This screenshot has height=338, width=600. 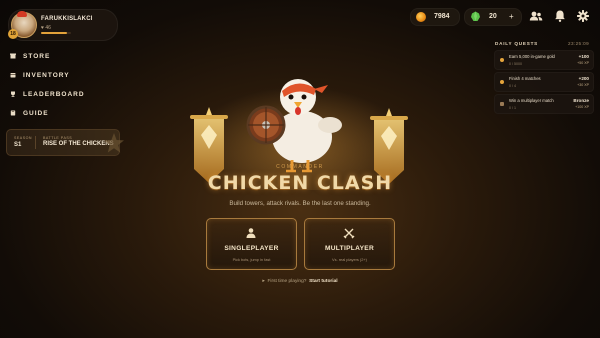 I want to click on level-badge: 18, so click(x=13, y=34).